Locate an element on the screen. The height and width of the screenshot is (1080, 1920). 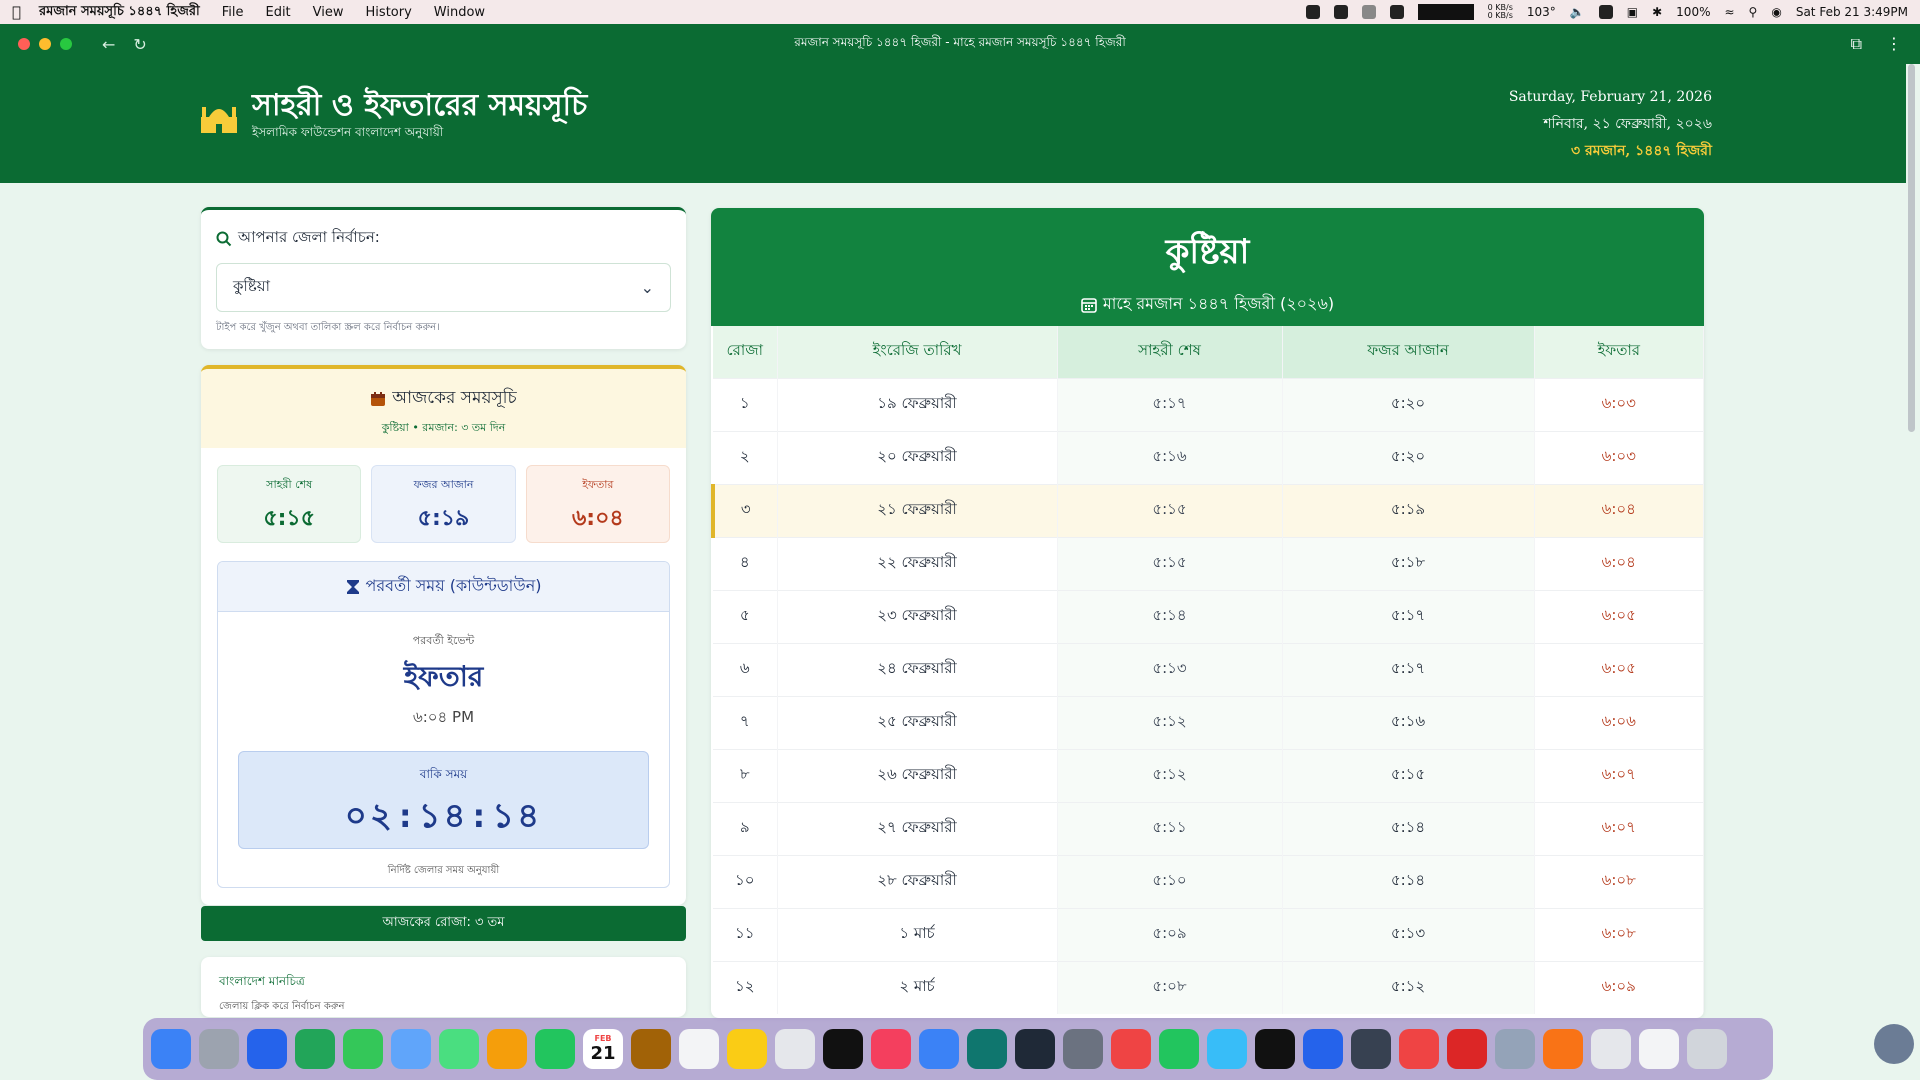
iftar-time: ৬:০৮ is located at coordinates (1619, 934).